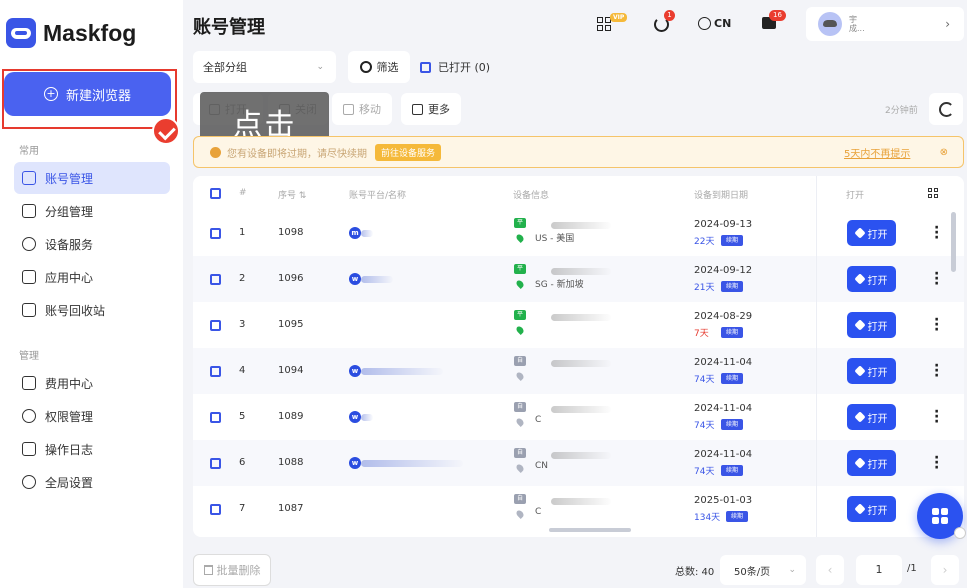 The image size is (967, 588). What do you see at coordinates (29, 449) in the screenshot?
I see `clipboard-icon` at bounding box center [29, 449].